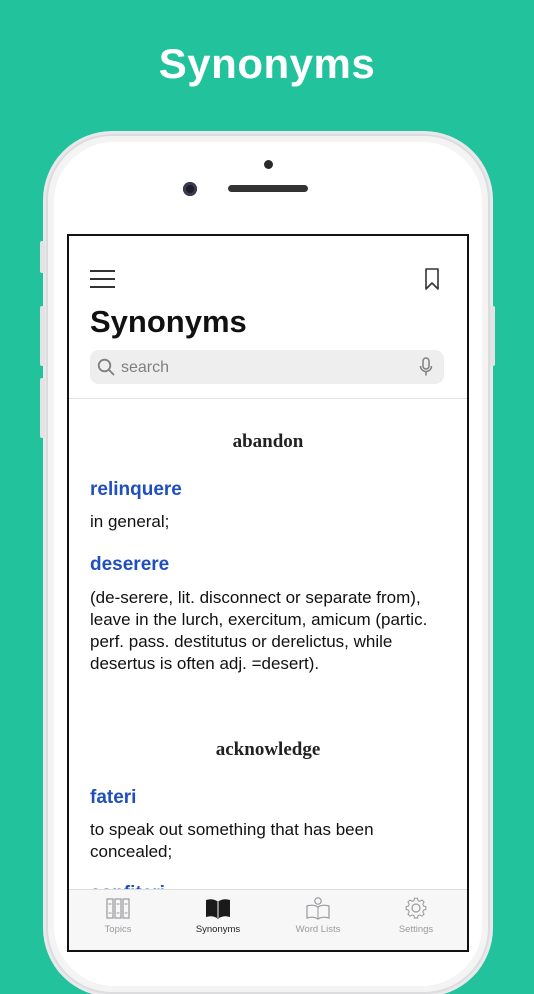  What do you see at coordinates (268, 188) in the screenshot?
I see `phone-speaker` at bounding box center [268, 188].